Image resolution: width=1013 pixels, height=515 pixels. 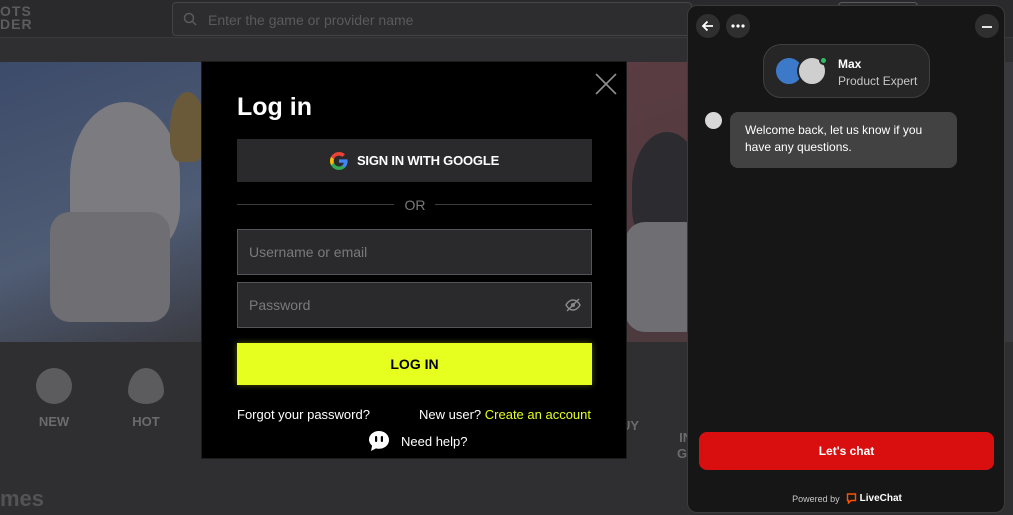 I want to click on site-logo: OTS DER, so click(x=20, y=18).